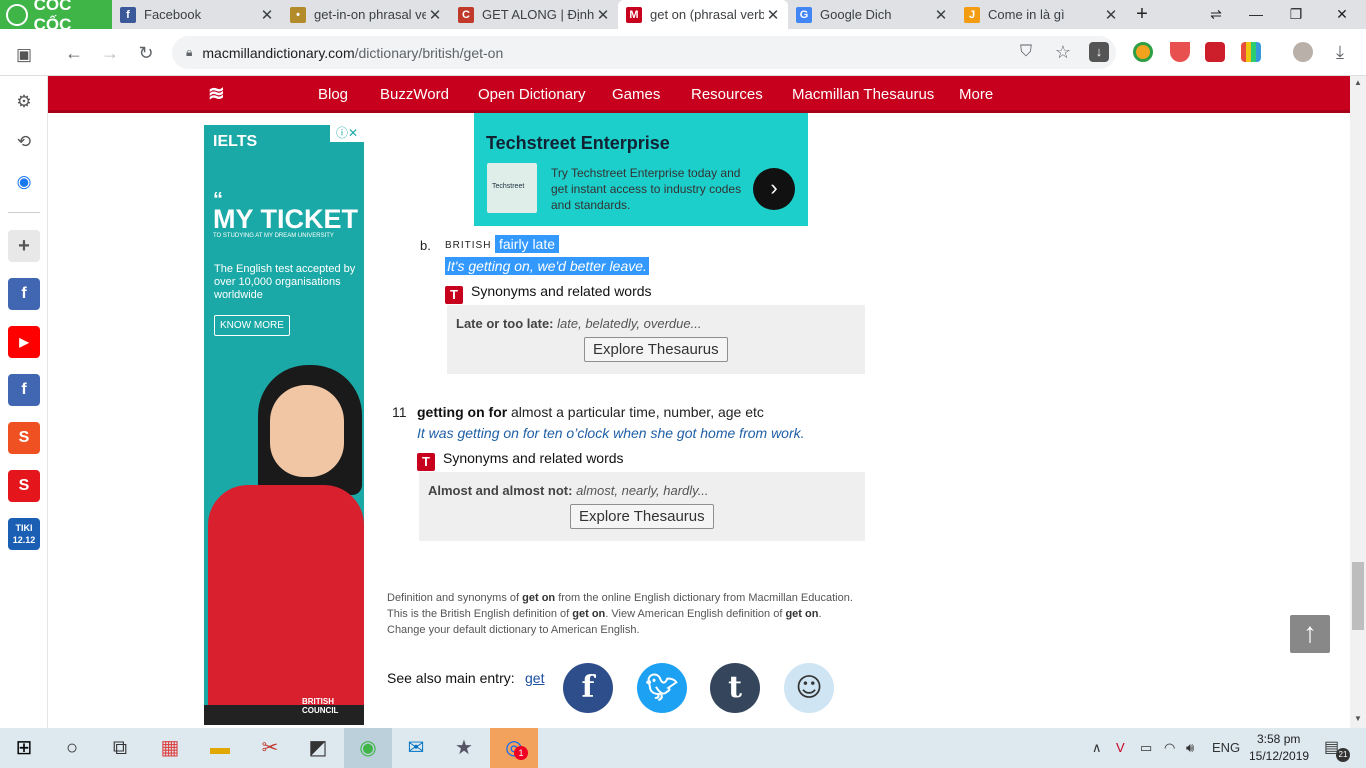  I want to click on battery-icon: ▭, so click(1146, 748).